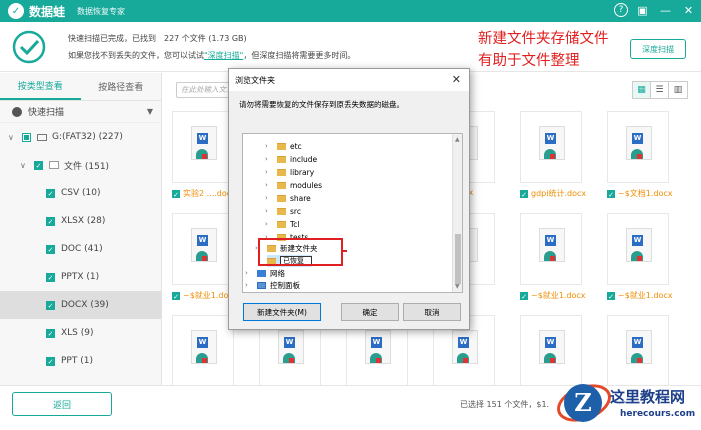  Describe the element at coordinates (457, 139) in the screenshot. I see `scroll-up-icon: ▲` at that location.